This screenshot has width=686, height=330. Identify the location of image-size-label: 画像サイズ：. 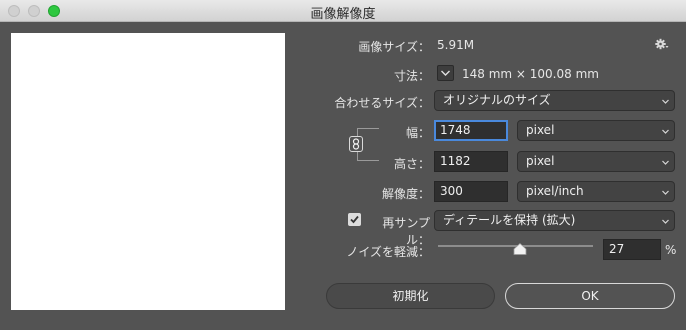
(394, 47).